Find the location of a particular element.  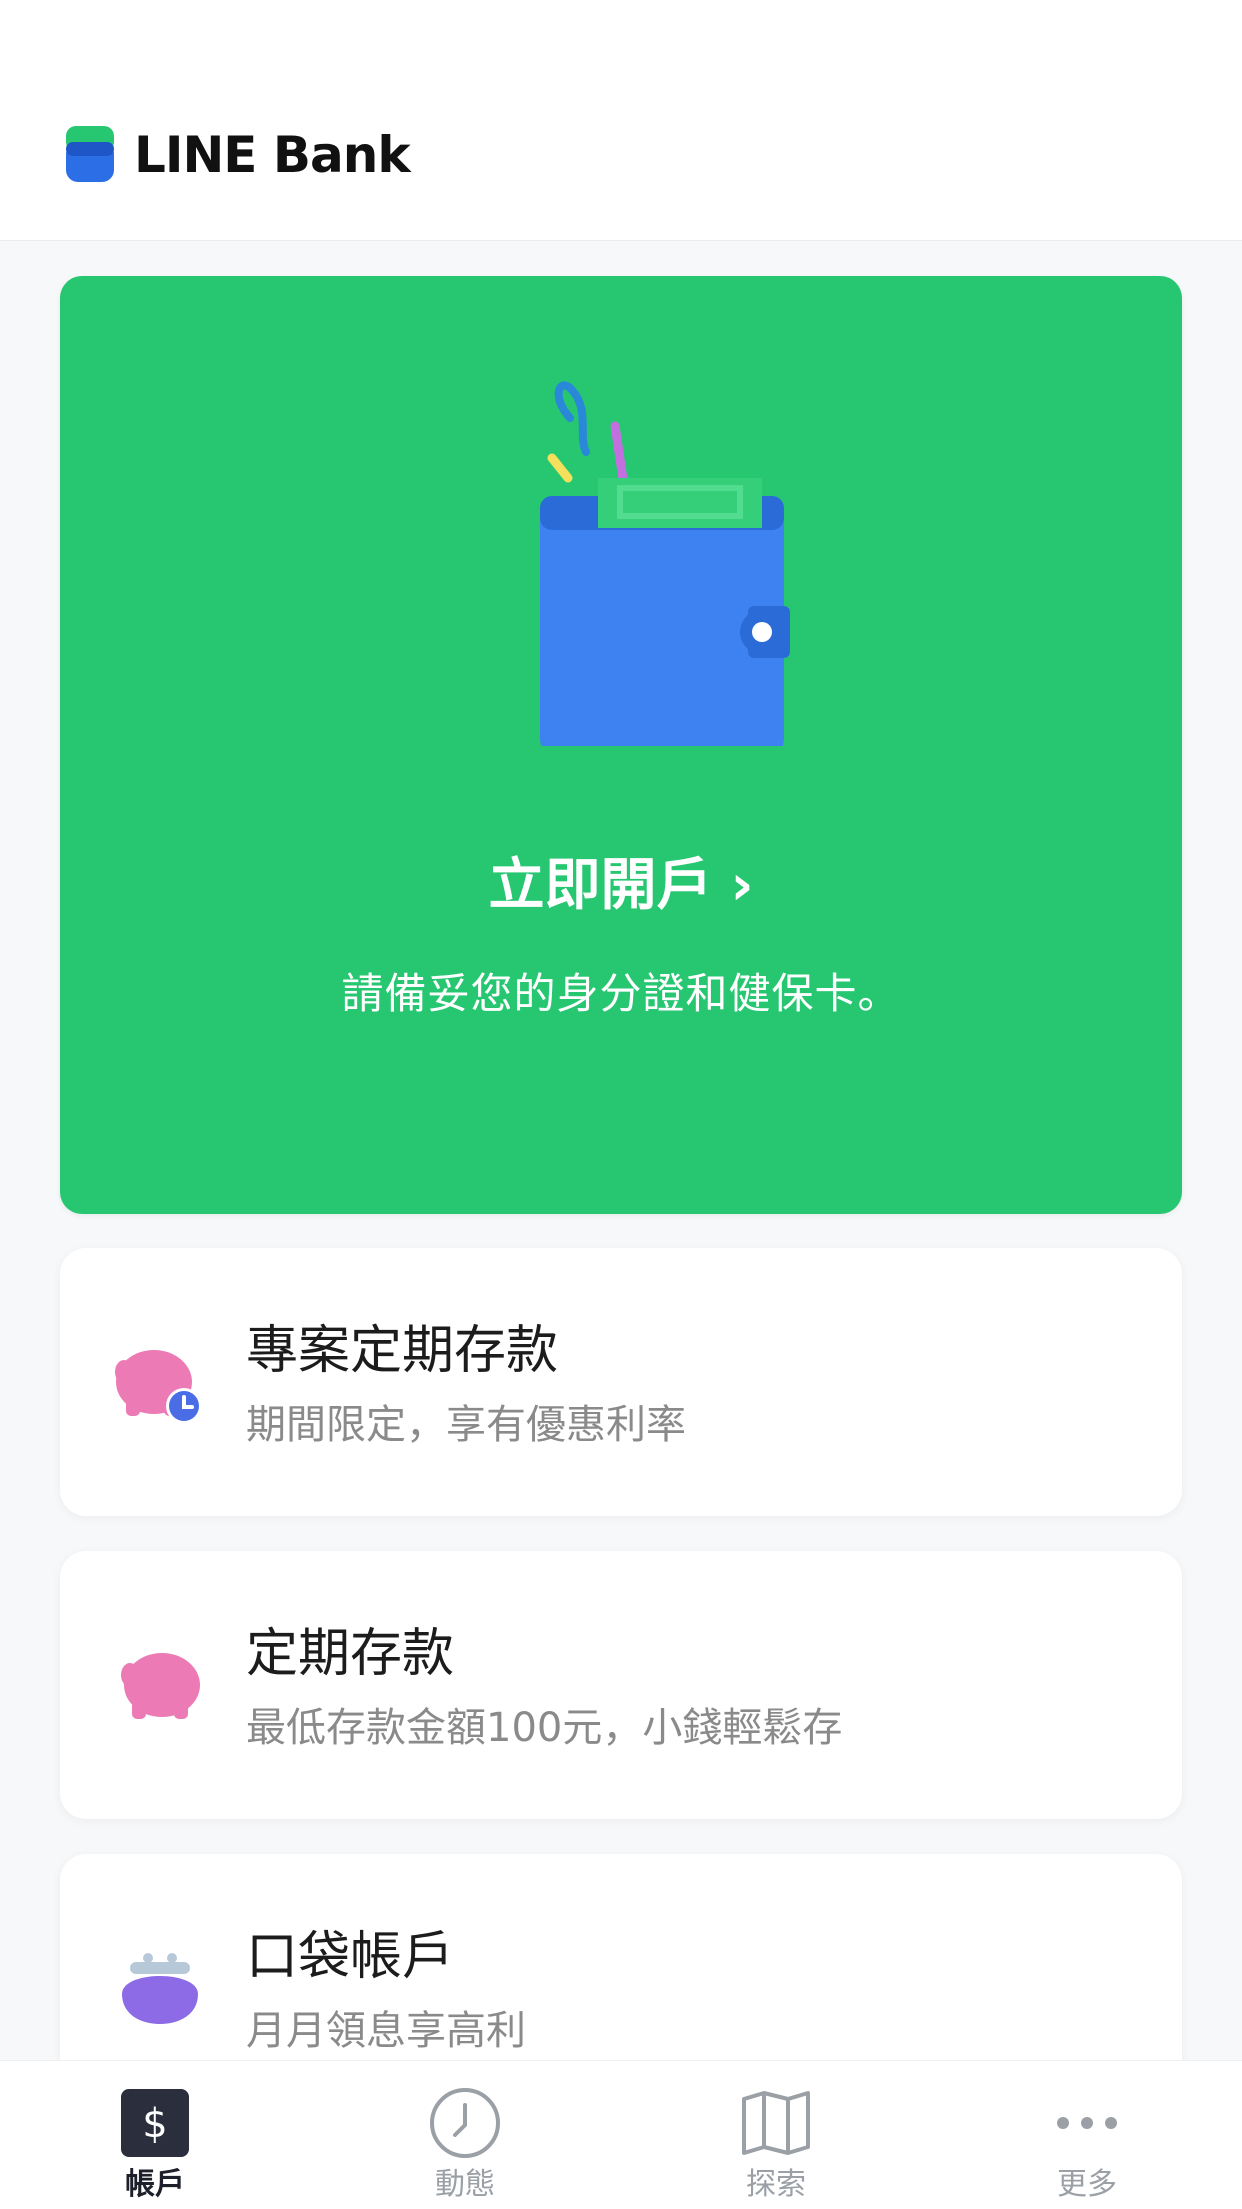

map-icon is located at coordinates (776, 2123).